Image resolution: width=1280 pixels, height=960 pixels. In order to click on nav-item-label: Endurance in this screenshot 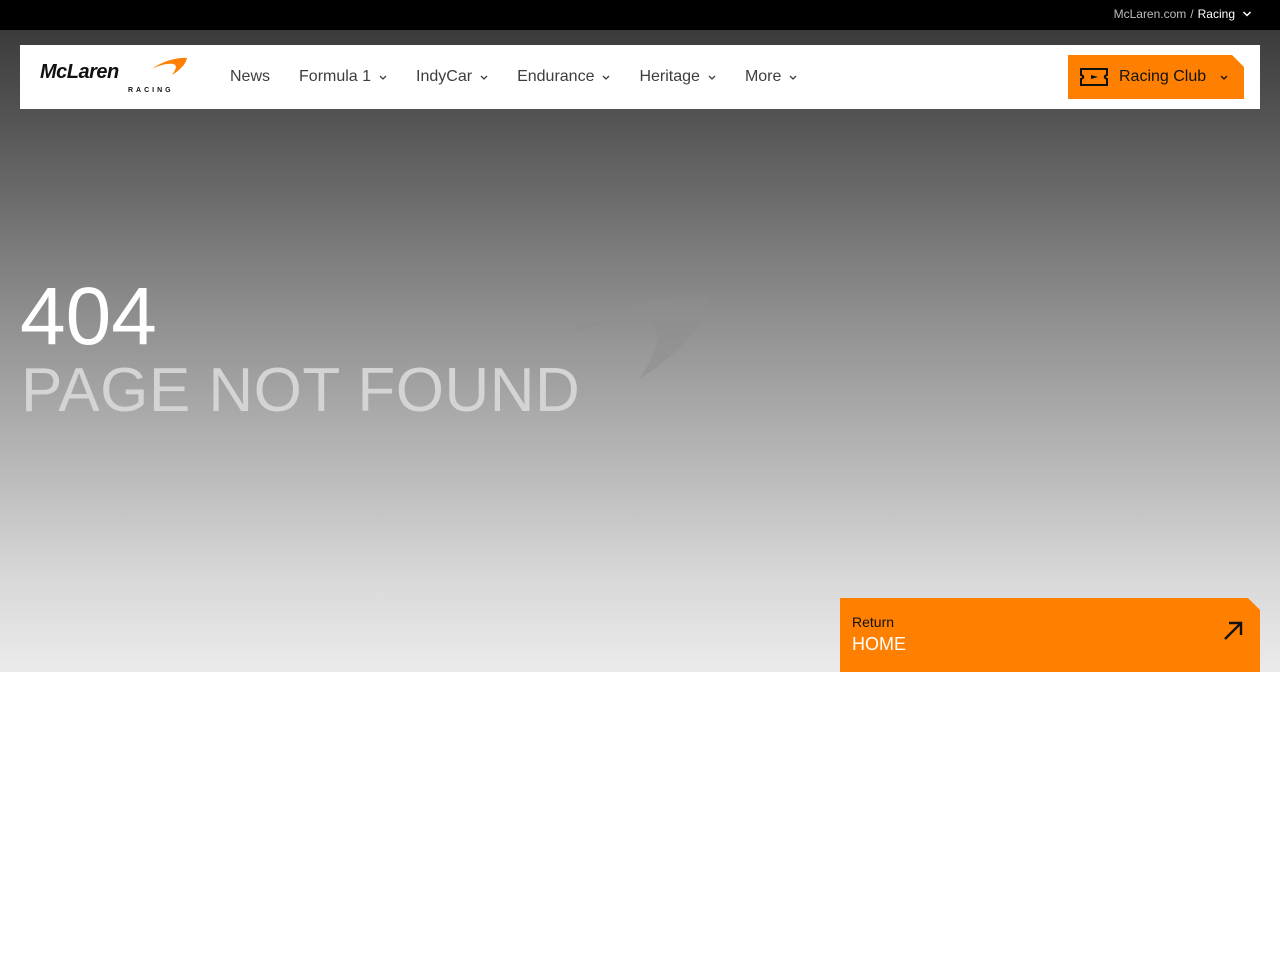, I will do `click(556, 76)`.